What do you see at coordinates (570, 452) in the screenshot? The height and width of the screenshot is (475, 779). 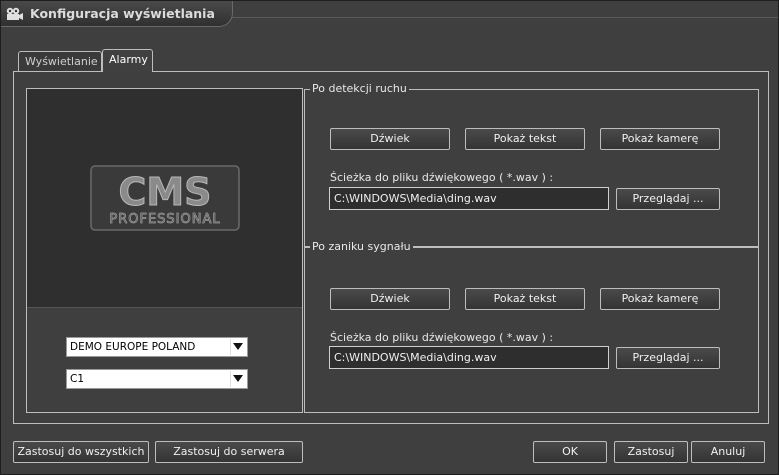 I see `ok-button: OK` at bounding box center [570, 452].